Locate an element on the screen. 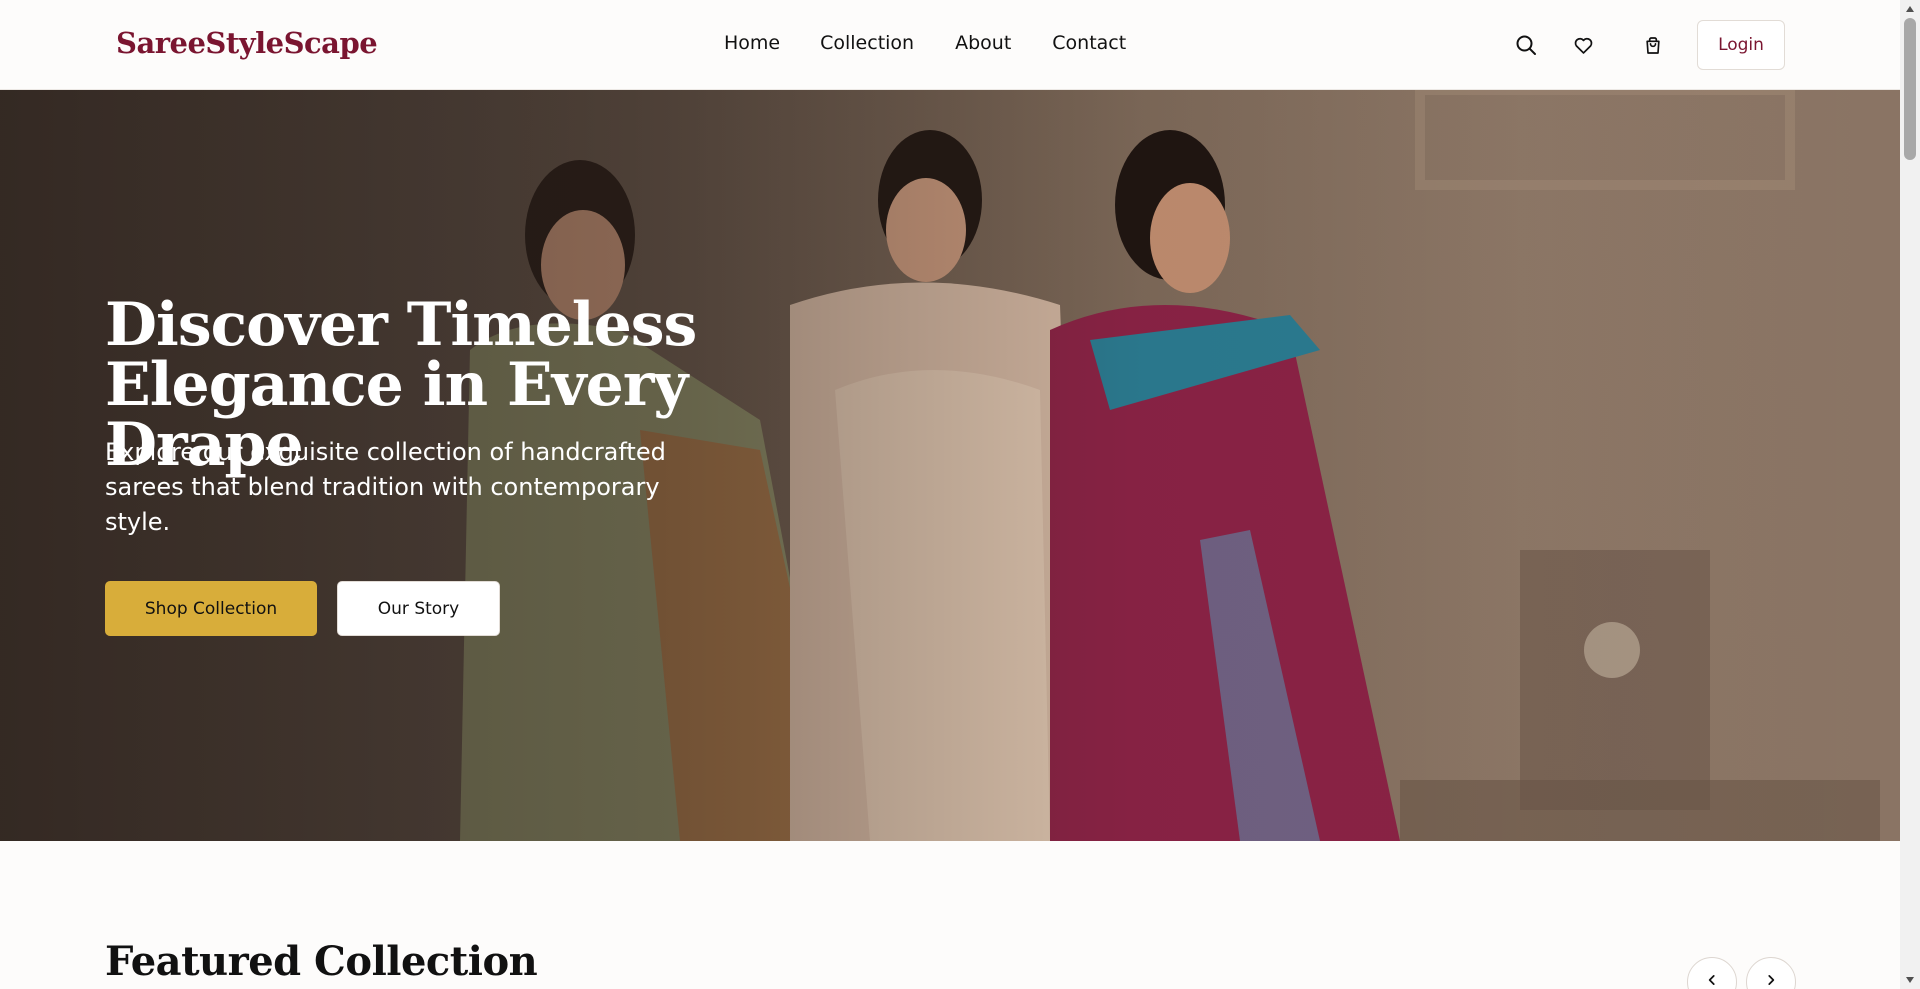 The width and height of the screenshot is (1920, 989). carousel-next-button is located at coordinates (1771, 973).